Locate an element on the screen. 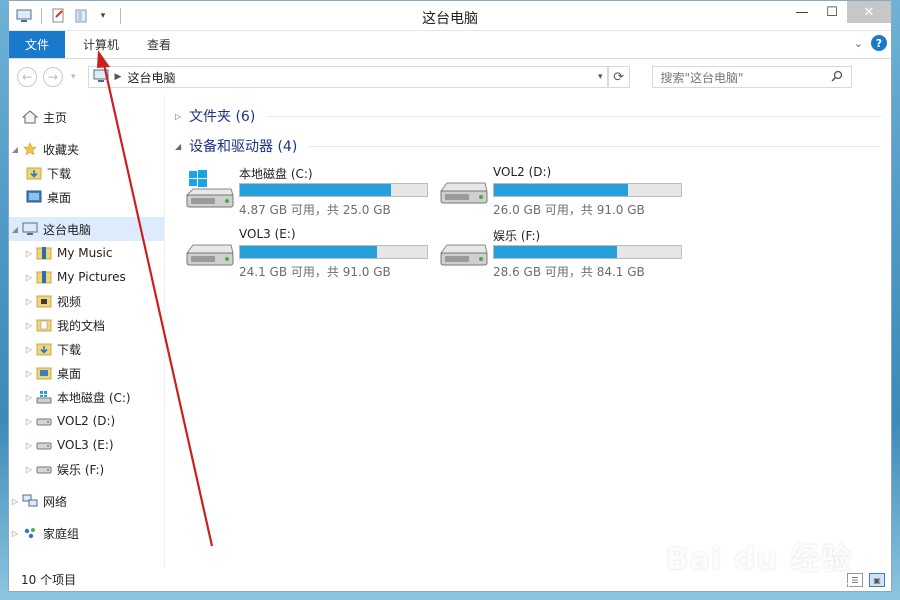  nav-item-my-pictures: ▷ My Pictures is located at coordinates (86, 277).